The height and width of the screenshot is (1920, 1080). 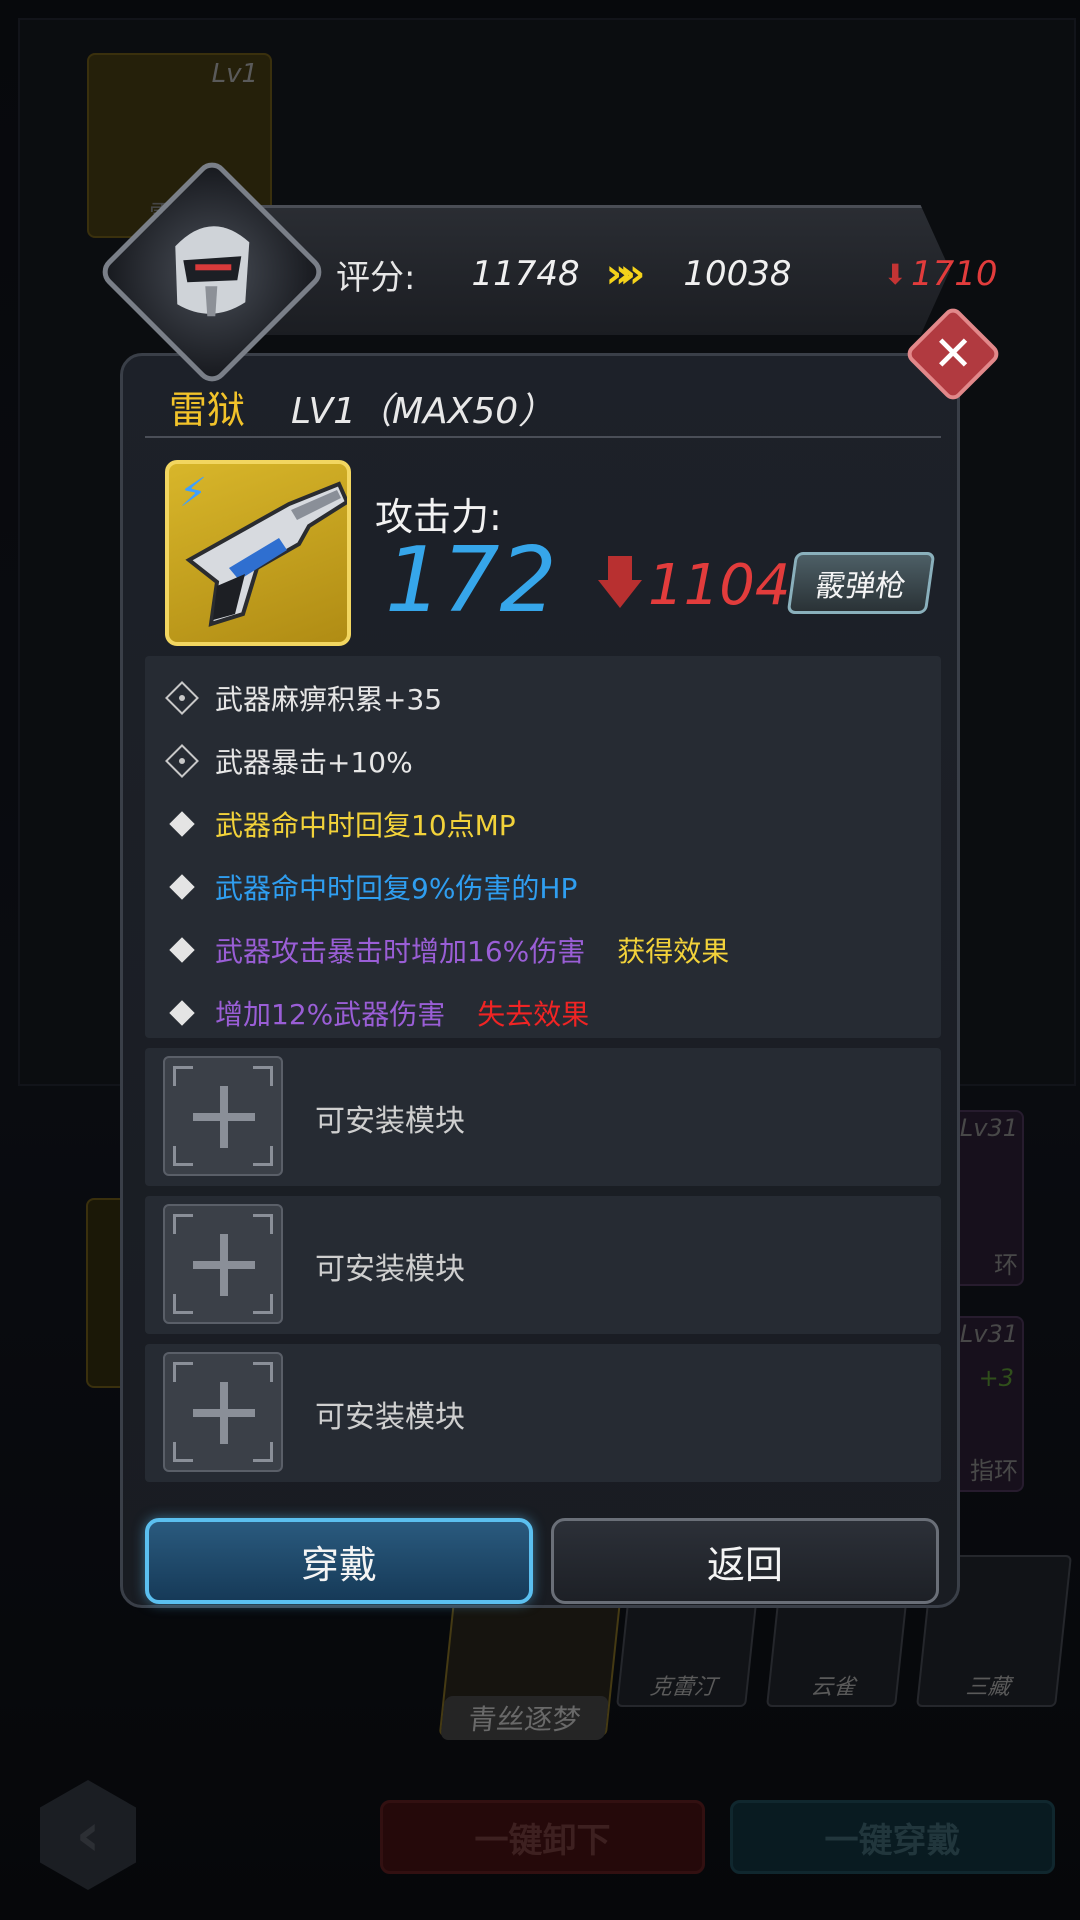 What do you see at coordinates (543, 760) in the screenshot?
I see `attribute-row: 武器暴击+10%` at bounding box center [543, 760].